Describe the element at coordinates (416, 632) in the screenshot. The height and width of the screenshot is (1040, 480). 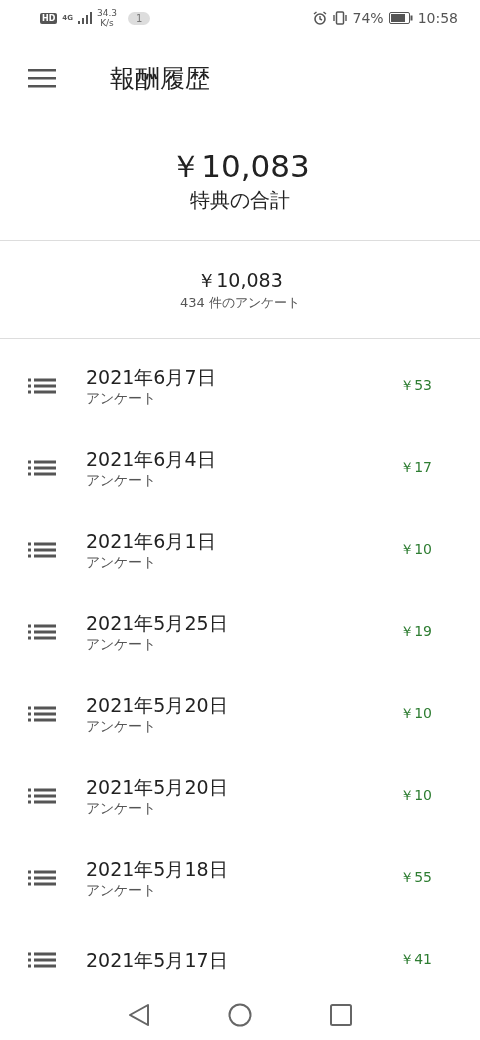
I see `reward-amount: ￥19` at that location.